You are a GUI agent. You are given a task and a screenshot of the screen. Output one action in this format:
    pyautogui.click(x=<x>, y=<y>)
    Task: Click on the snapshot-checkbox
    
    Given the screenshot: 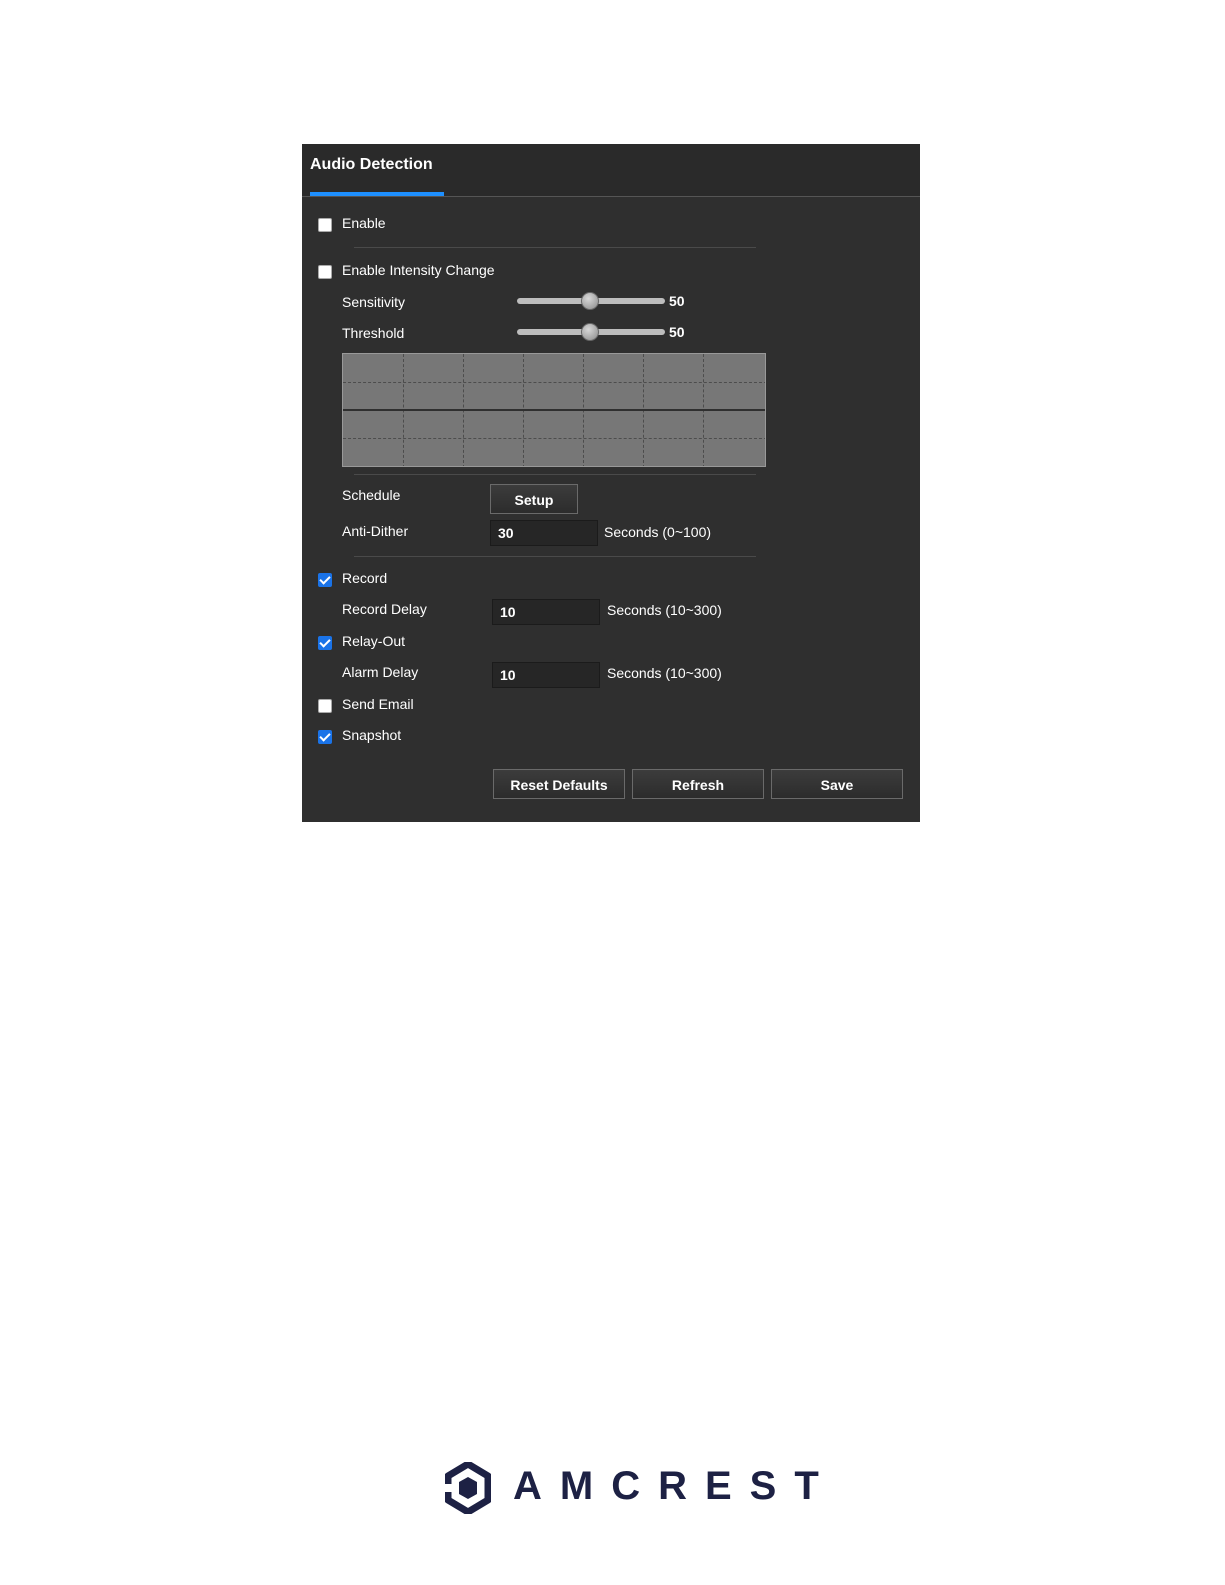 What is the action you would take?
    pyautogui.click(x=325, y=737)
    